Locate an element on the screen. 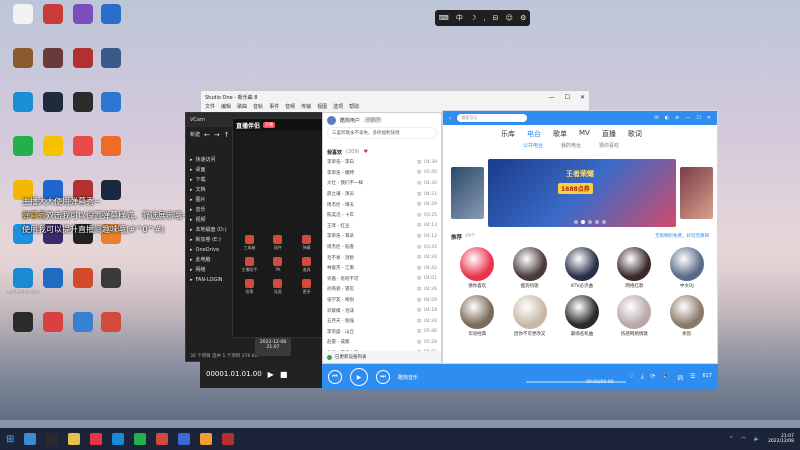  tab: 电台 is located at coordinates (534, 134).